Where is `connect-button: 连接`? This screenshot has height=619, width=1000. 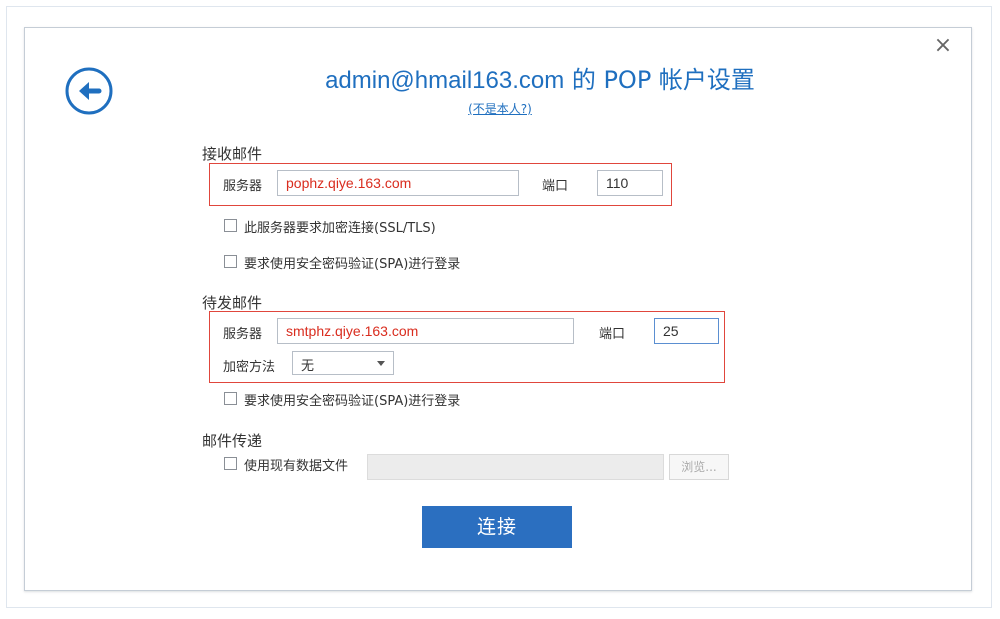
connect-button: 连接 is located at coordinates (497, 527).